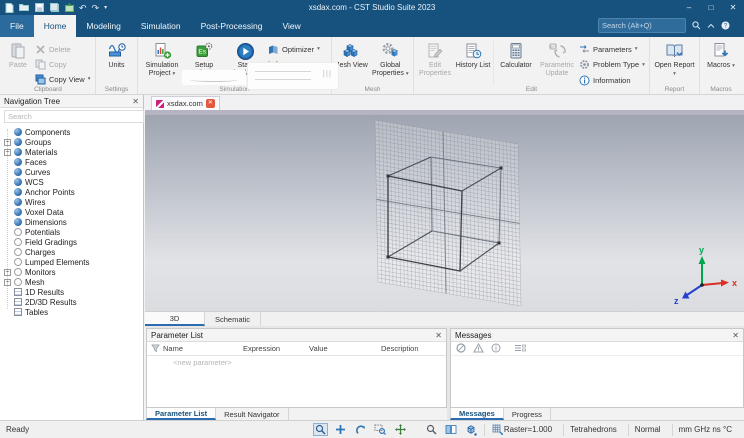  What do you see at coordinates (181, 414) in the screenshot?
I see `tab-parameter-list: Parameter List` at bounding box center [181, 414].